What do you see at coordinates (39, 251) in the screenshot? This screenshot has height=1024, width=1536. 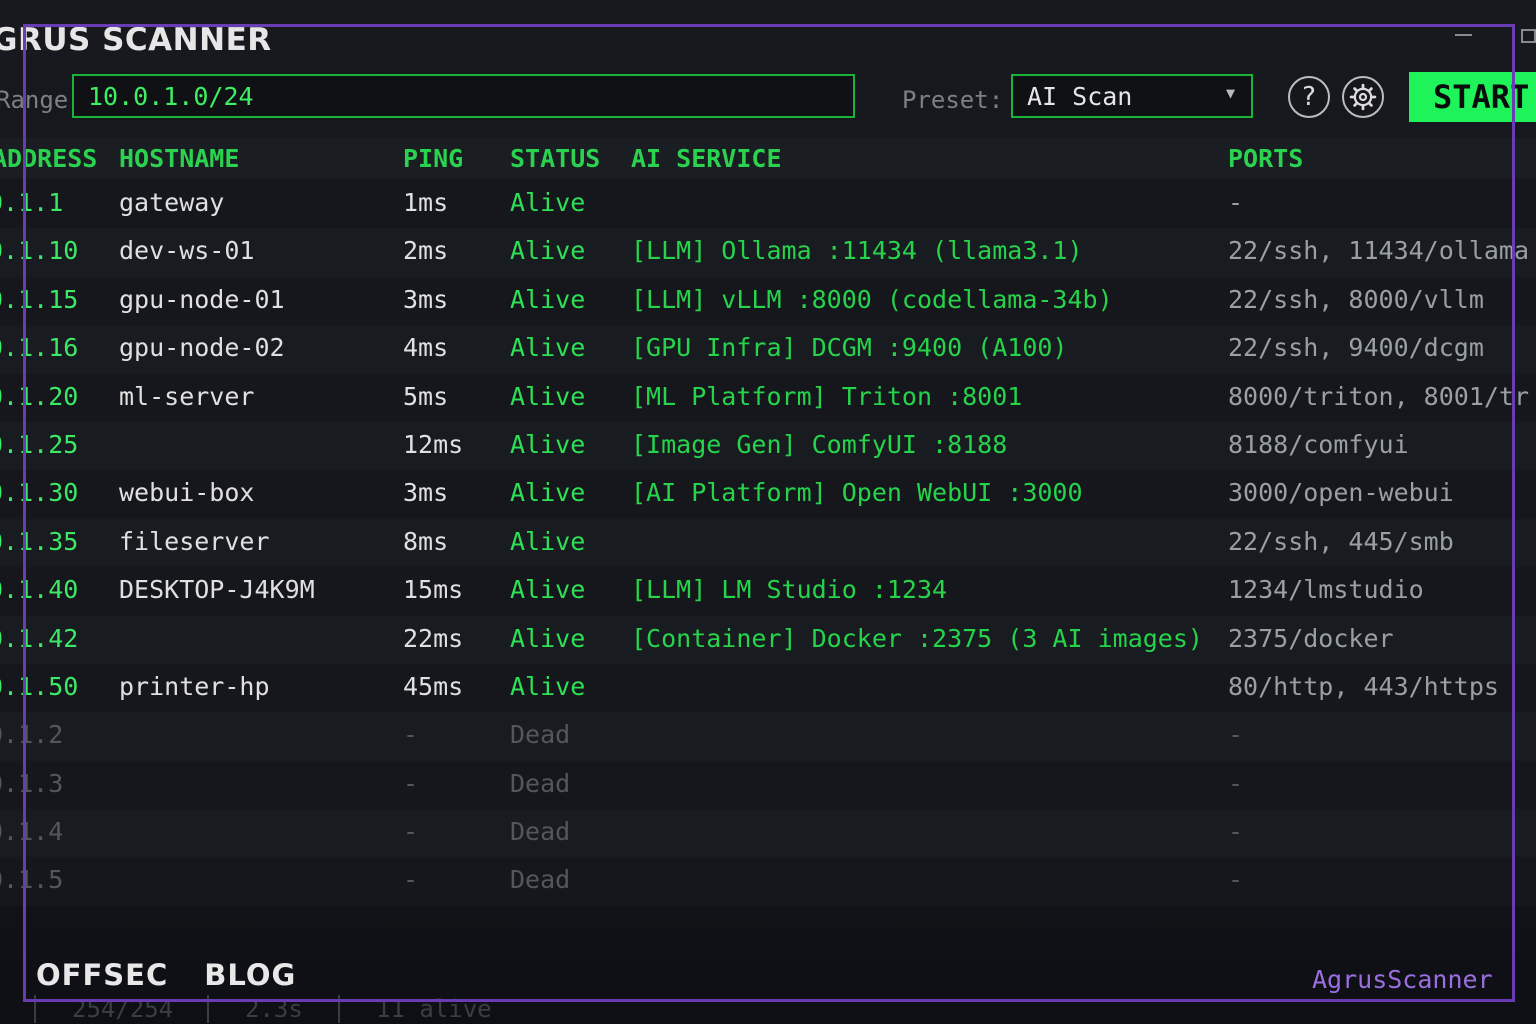 I see `cell-address: 0.1.10` at bounding box center [39, 251].